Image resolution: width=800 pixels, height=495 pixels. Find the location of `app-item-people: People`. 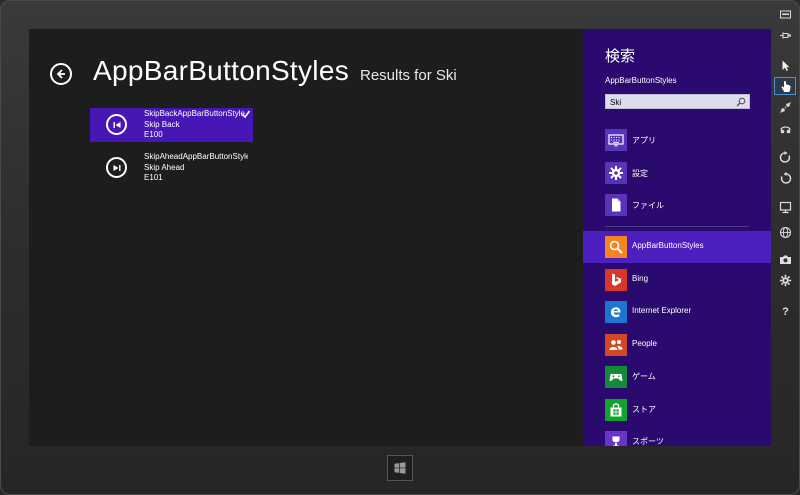

app-item-people: People is located at coordinates (677, 345).